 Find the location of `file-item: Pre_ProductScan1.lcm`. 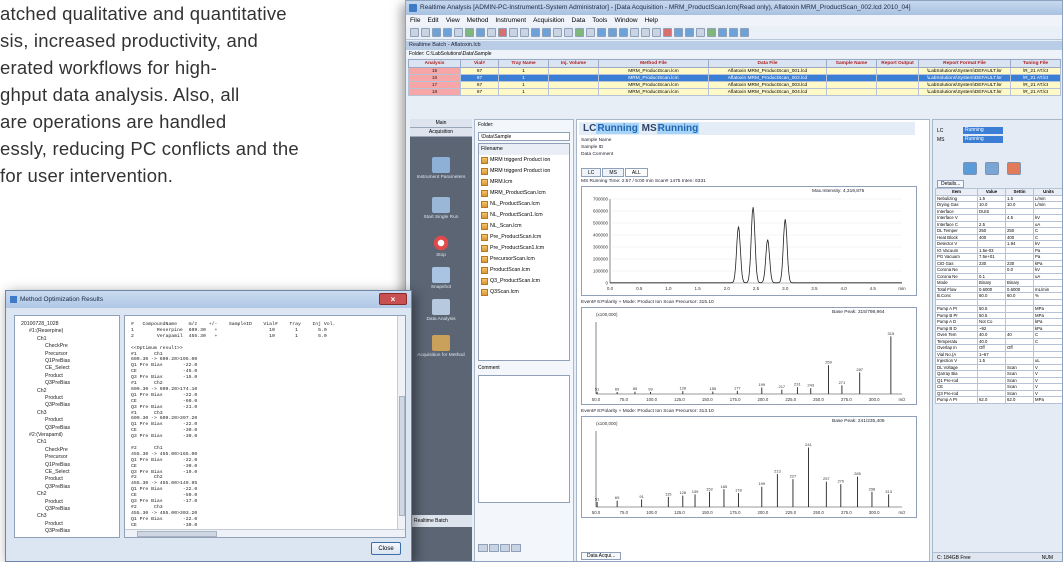

file-item: Pre_ProductScan1.lcm is located at coordinates (524, 248).